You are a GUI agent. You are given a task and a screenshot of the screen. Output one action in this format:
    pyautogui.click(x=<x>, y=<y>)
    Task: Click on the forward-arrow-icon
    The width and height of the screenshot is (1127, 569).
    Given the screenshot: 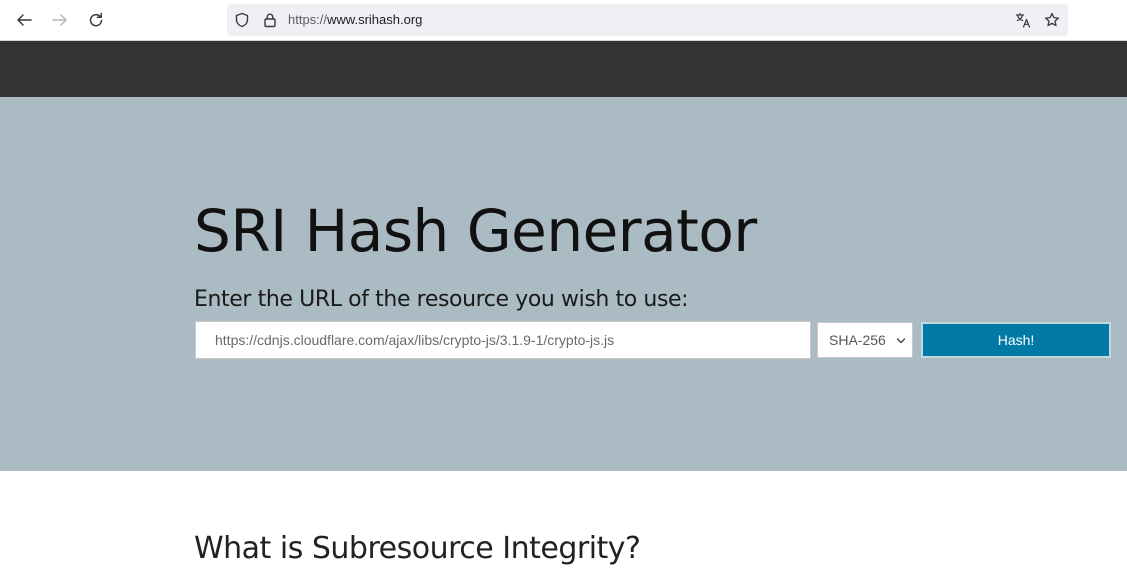 What is the action you would take?
    pyautogui.click(x=59, y=20)
    